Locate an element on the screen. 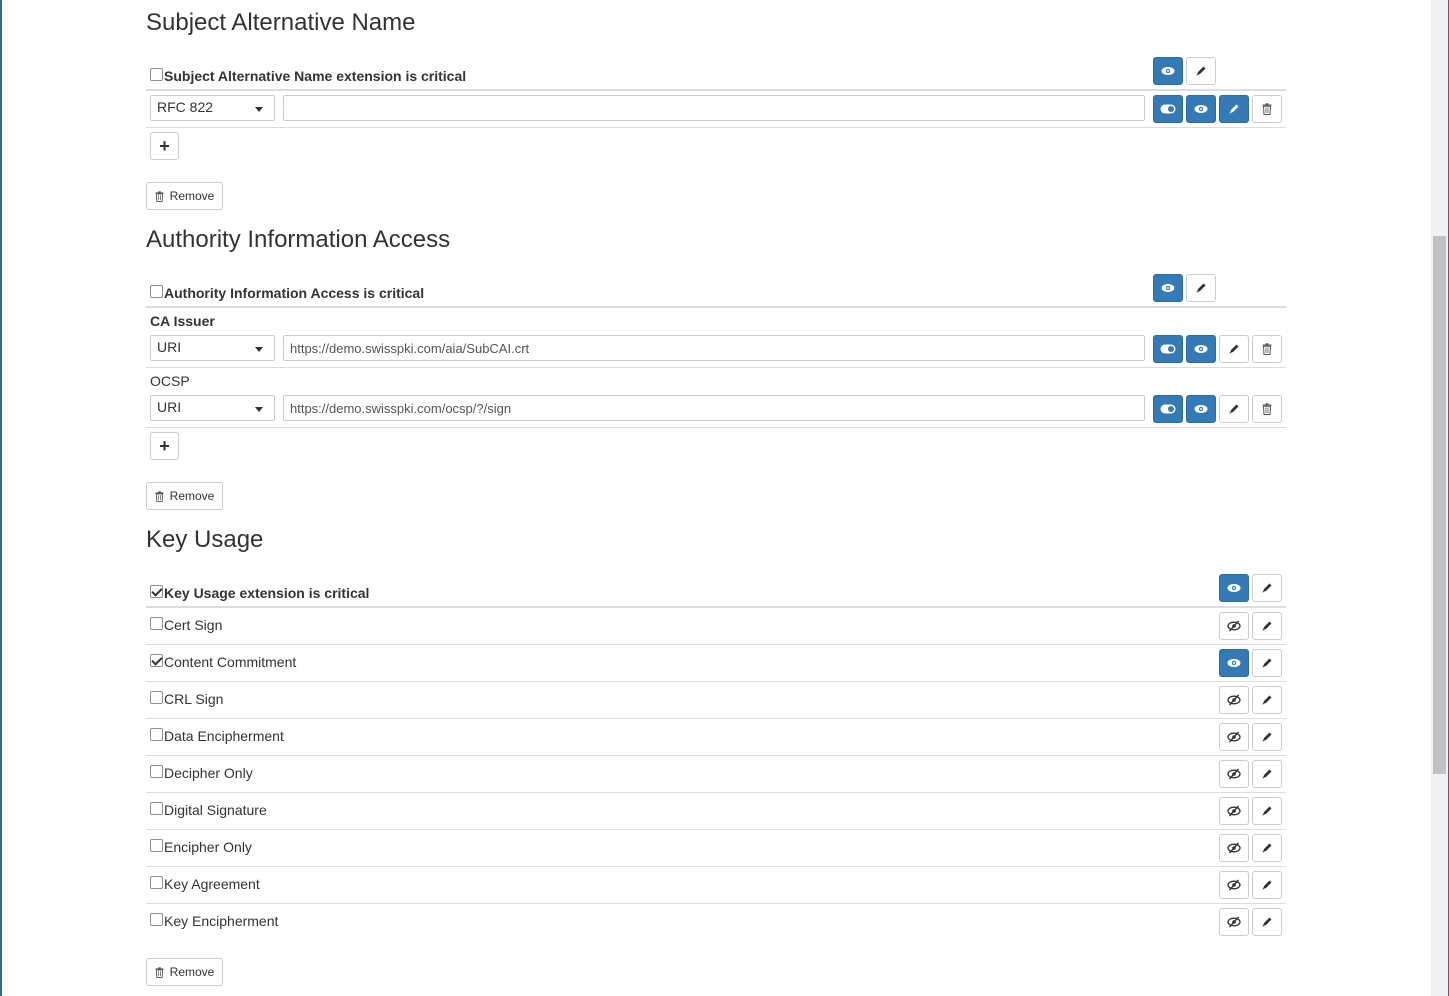 This screenshot has width=1449, height=996. san-type-select: RFC 822 is located at coordinates (212, 108).